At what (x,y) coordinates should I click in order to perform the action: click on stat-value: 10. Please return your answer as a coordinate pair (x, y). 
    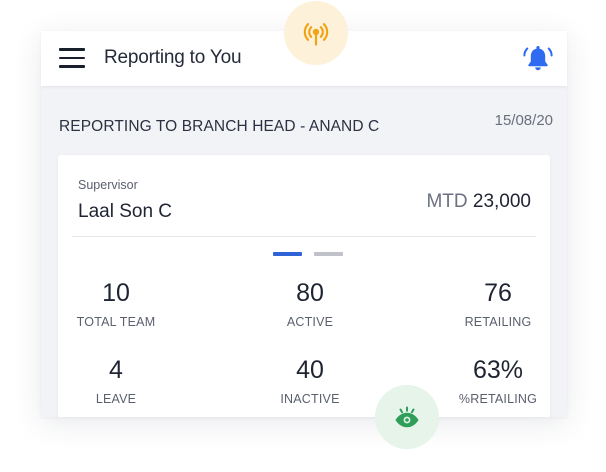
    Looking at the image, I should click on (116, 293).